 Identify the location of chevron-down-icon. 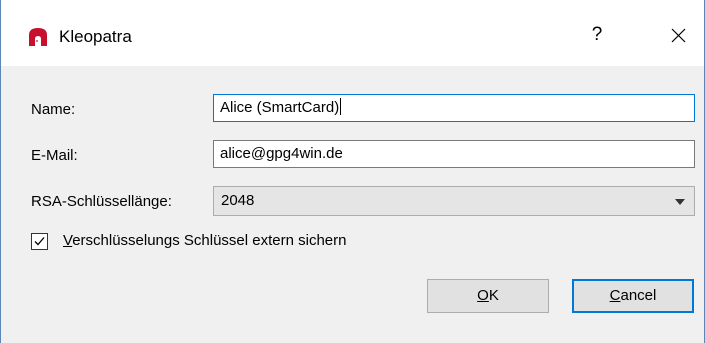
(680, 202).